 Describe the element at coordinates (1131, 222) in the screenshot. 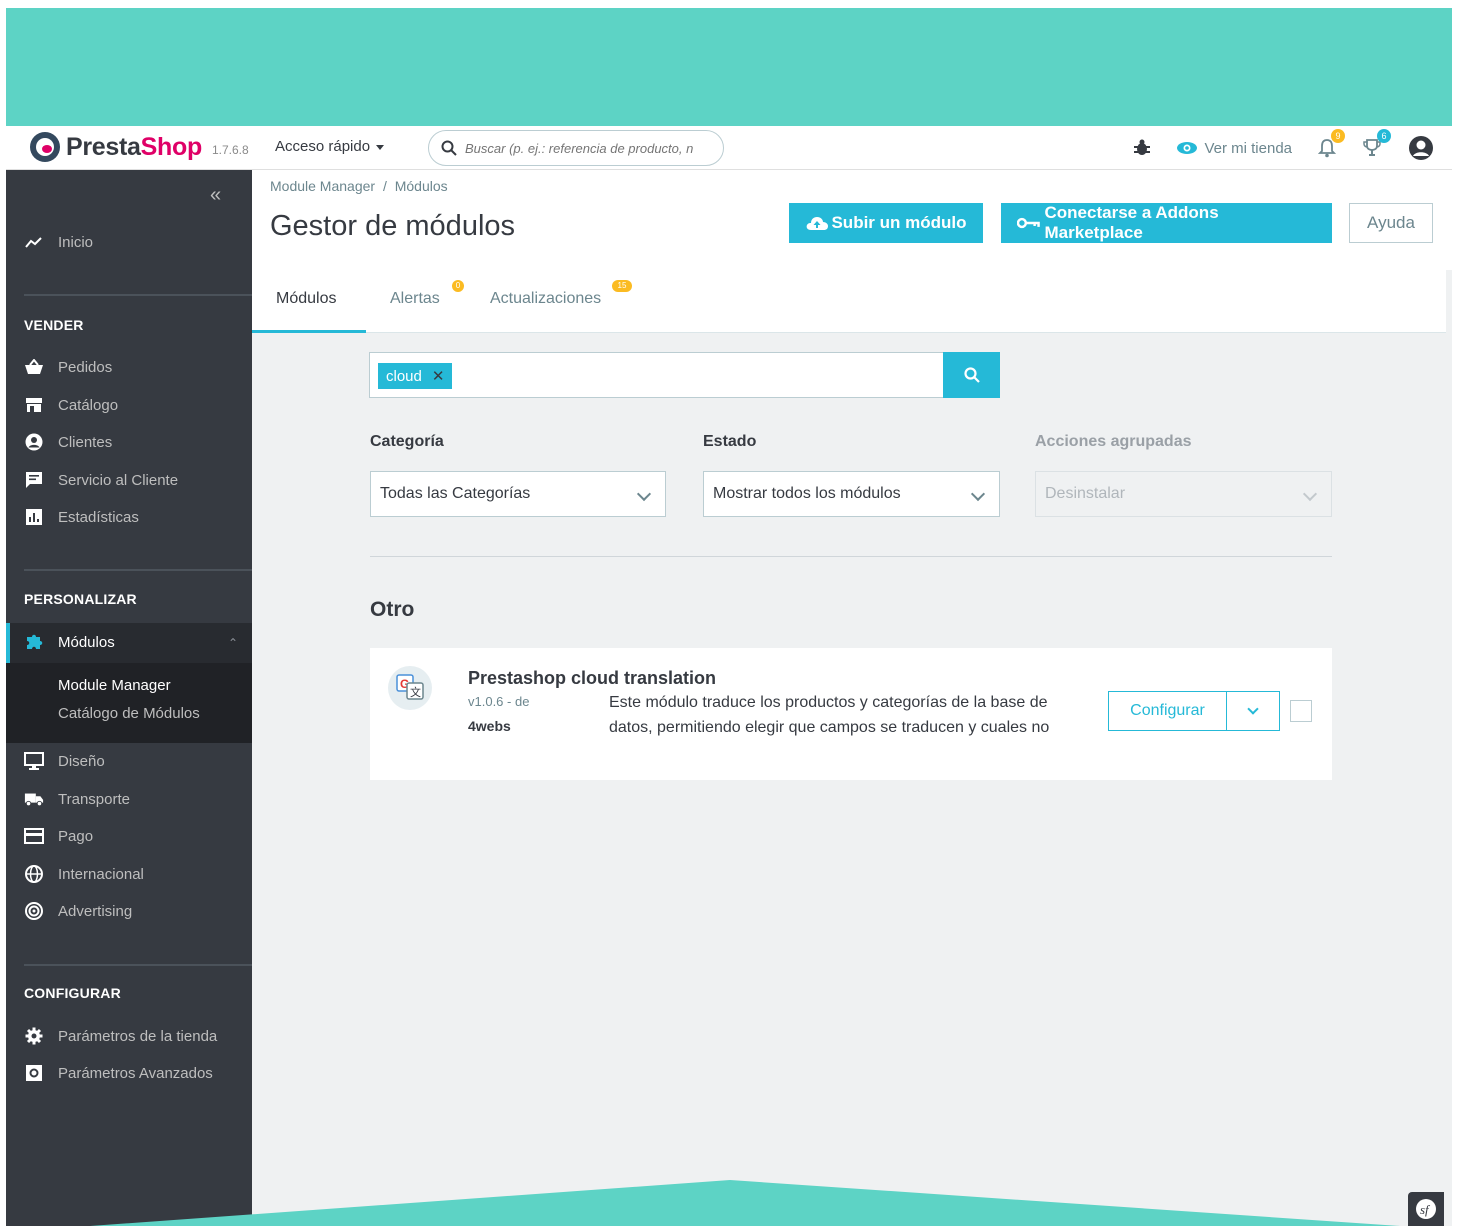

I see `connect-addons-label: Conectarse a Addons Marketplace` at that location.